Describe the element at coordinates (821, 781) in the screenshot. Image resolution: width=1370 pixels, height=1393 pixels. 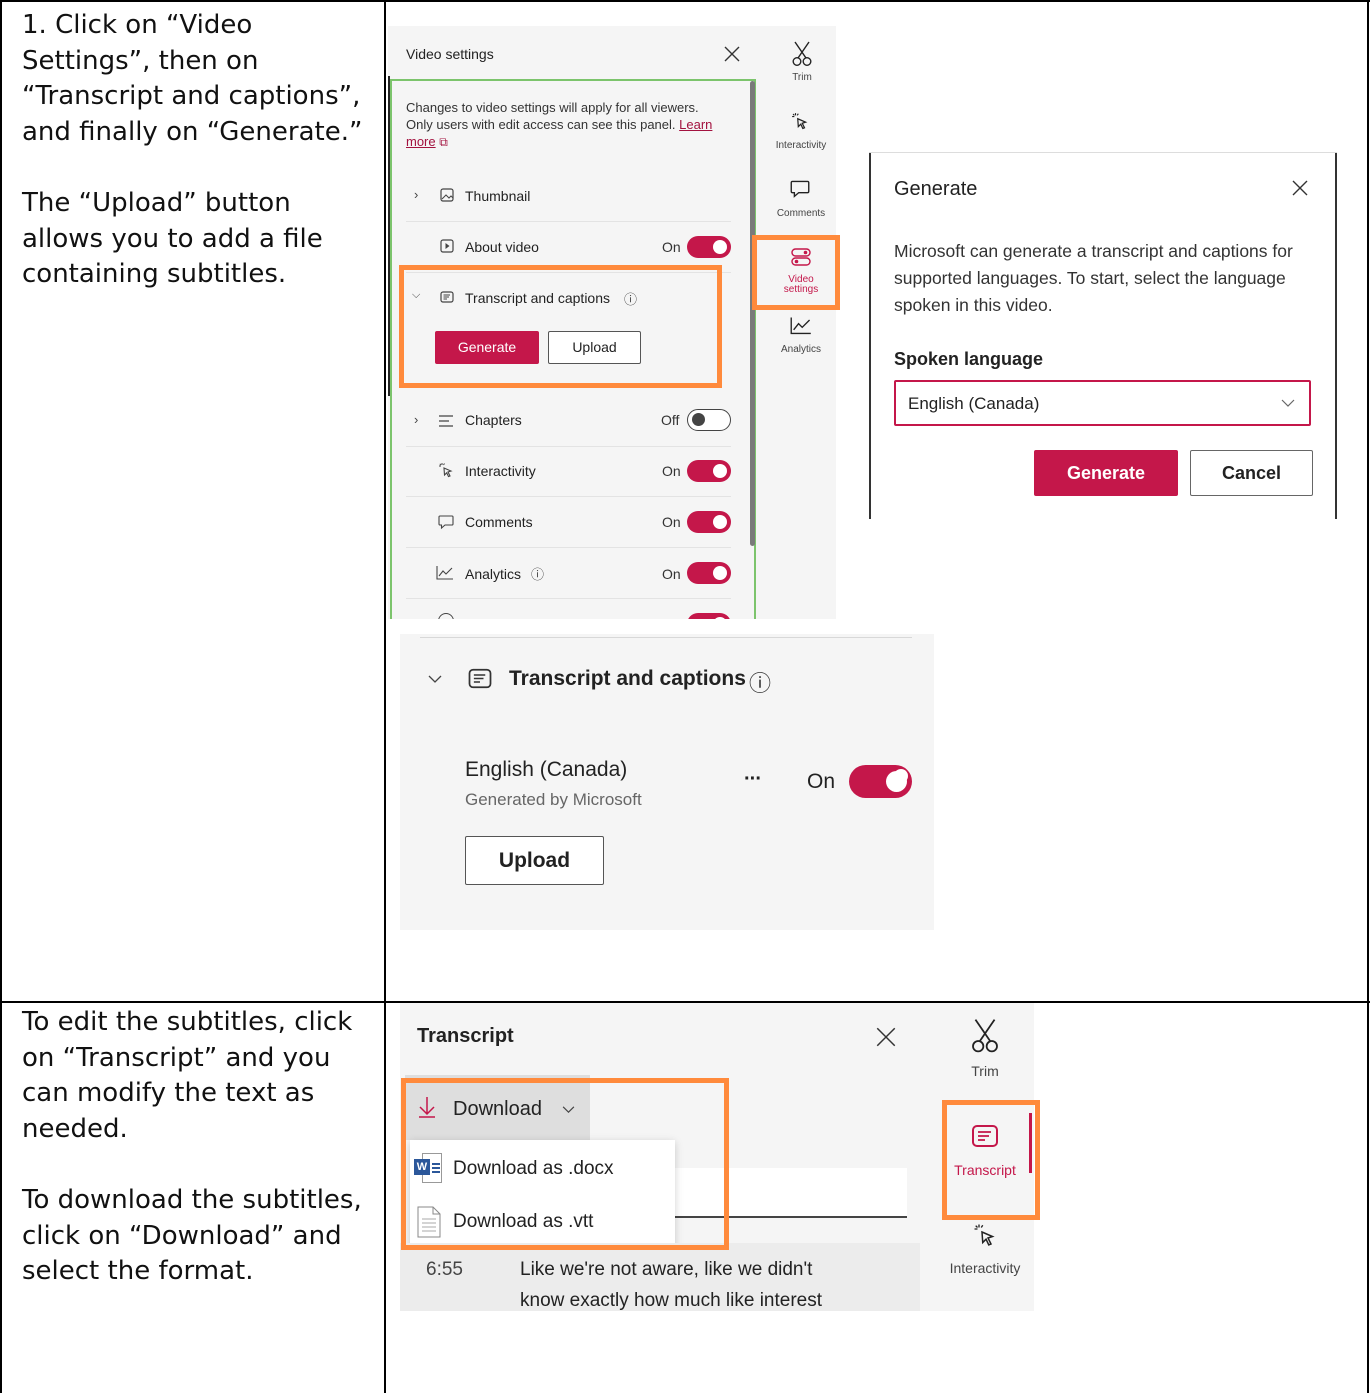
I see `caption-state: On` at that location.